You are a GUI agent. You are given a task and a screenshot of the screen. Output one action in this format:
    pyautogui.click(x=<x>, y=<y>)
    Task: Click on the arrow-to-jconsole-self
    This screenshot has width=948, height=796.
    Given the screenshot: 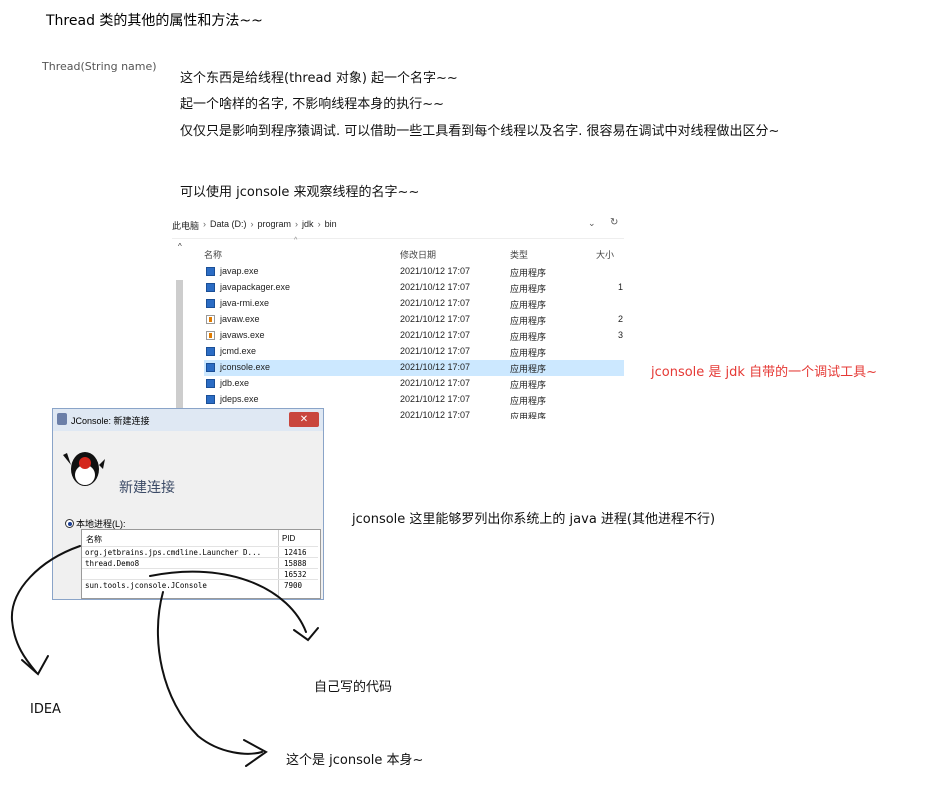 What is the action you would take?
    pyautogui.click(x=209, y=673)
    